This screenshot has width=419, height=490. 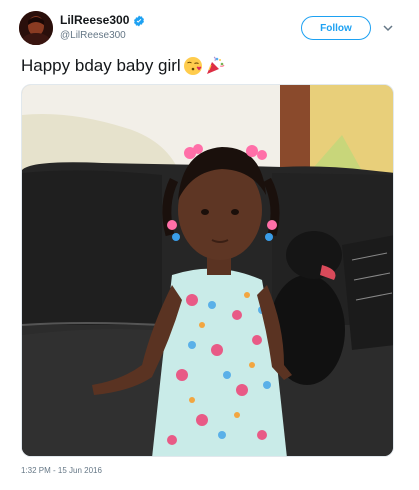 I want to click on user-handle: @LilReese300, so click(x=102, y=35).